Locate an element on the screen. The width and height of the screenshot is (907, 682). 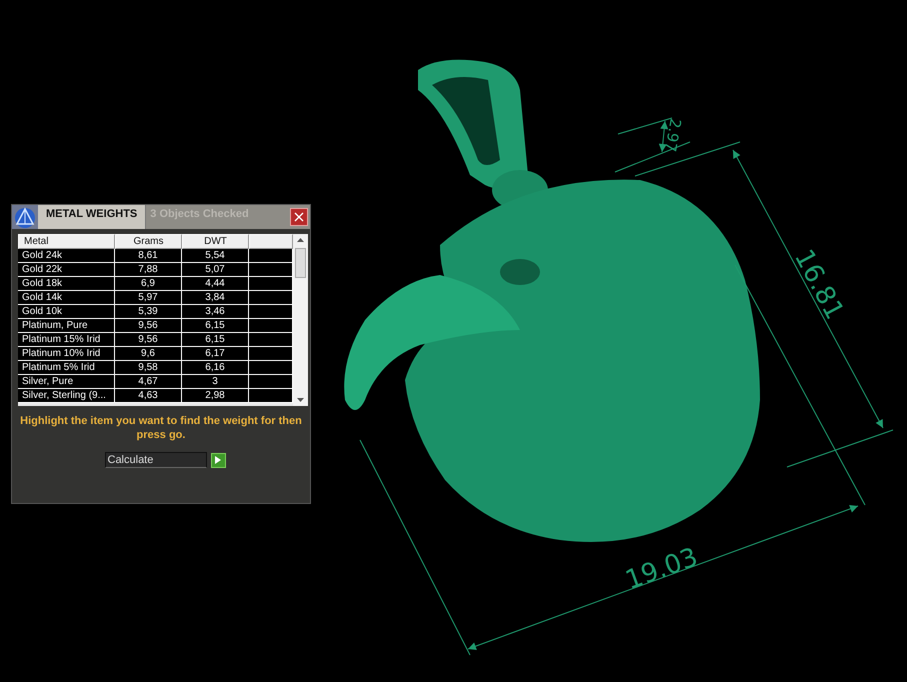
scroll-thumb is located at coordinates (300, 263).